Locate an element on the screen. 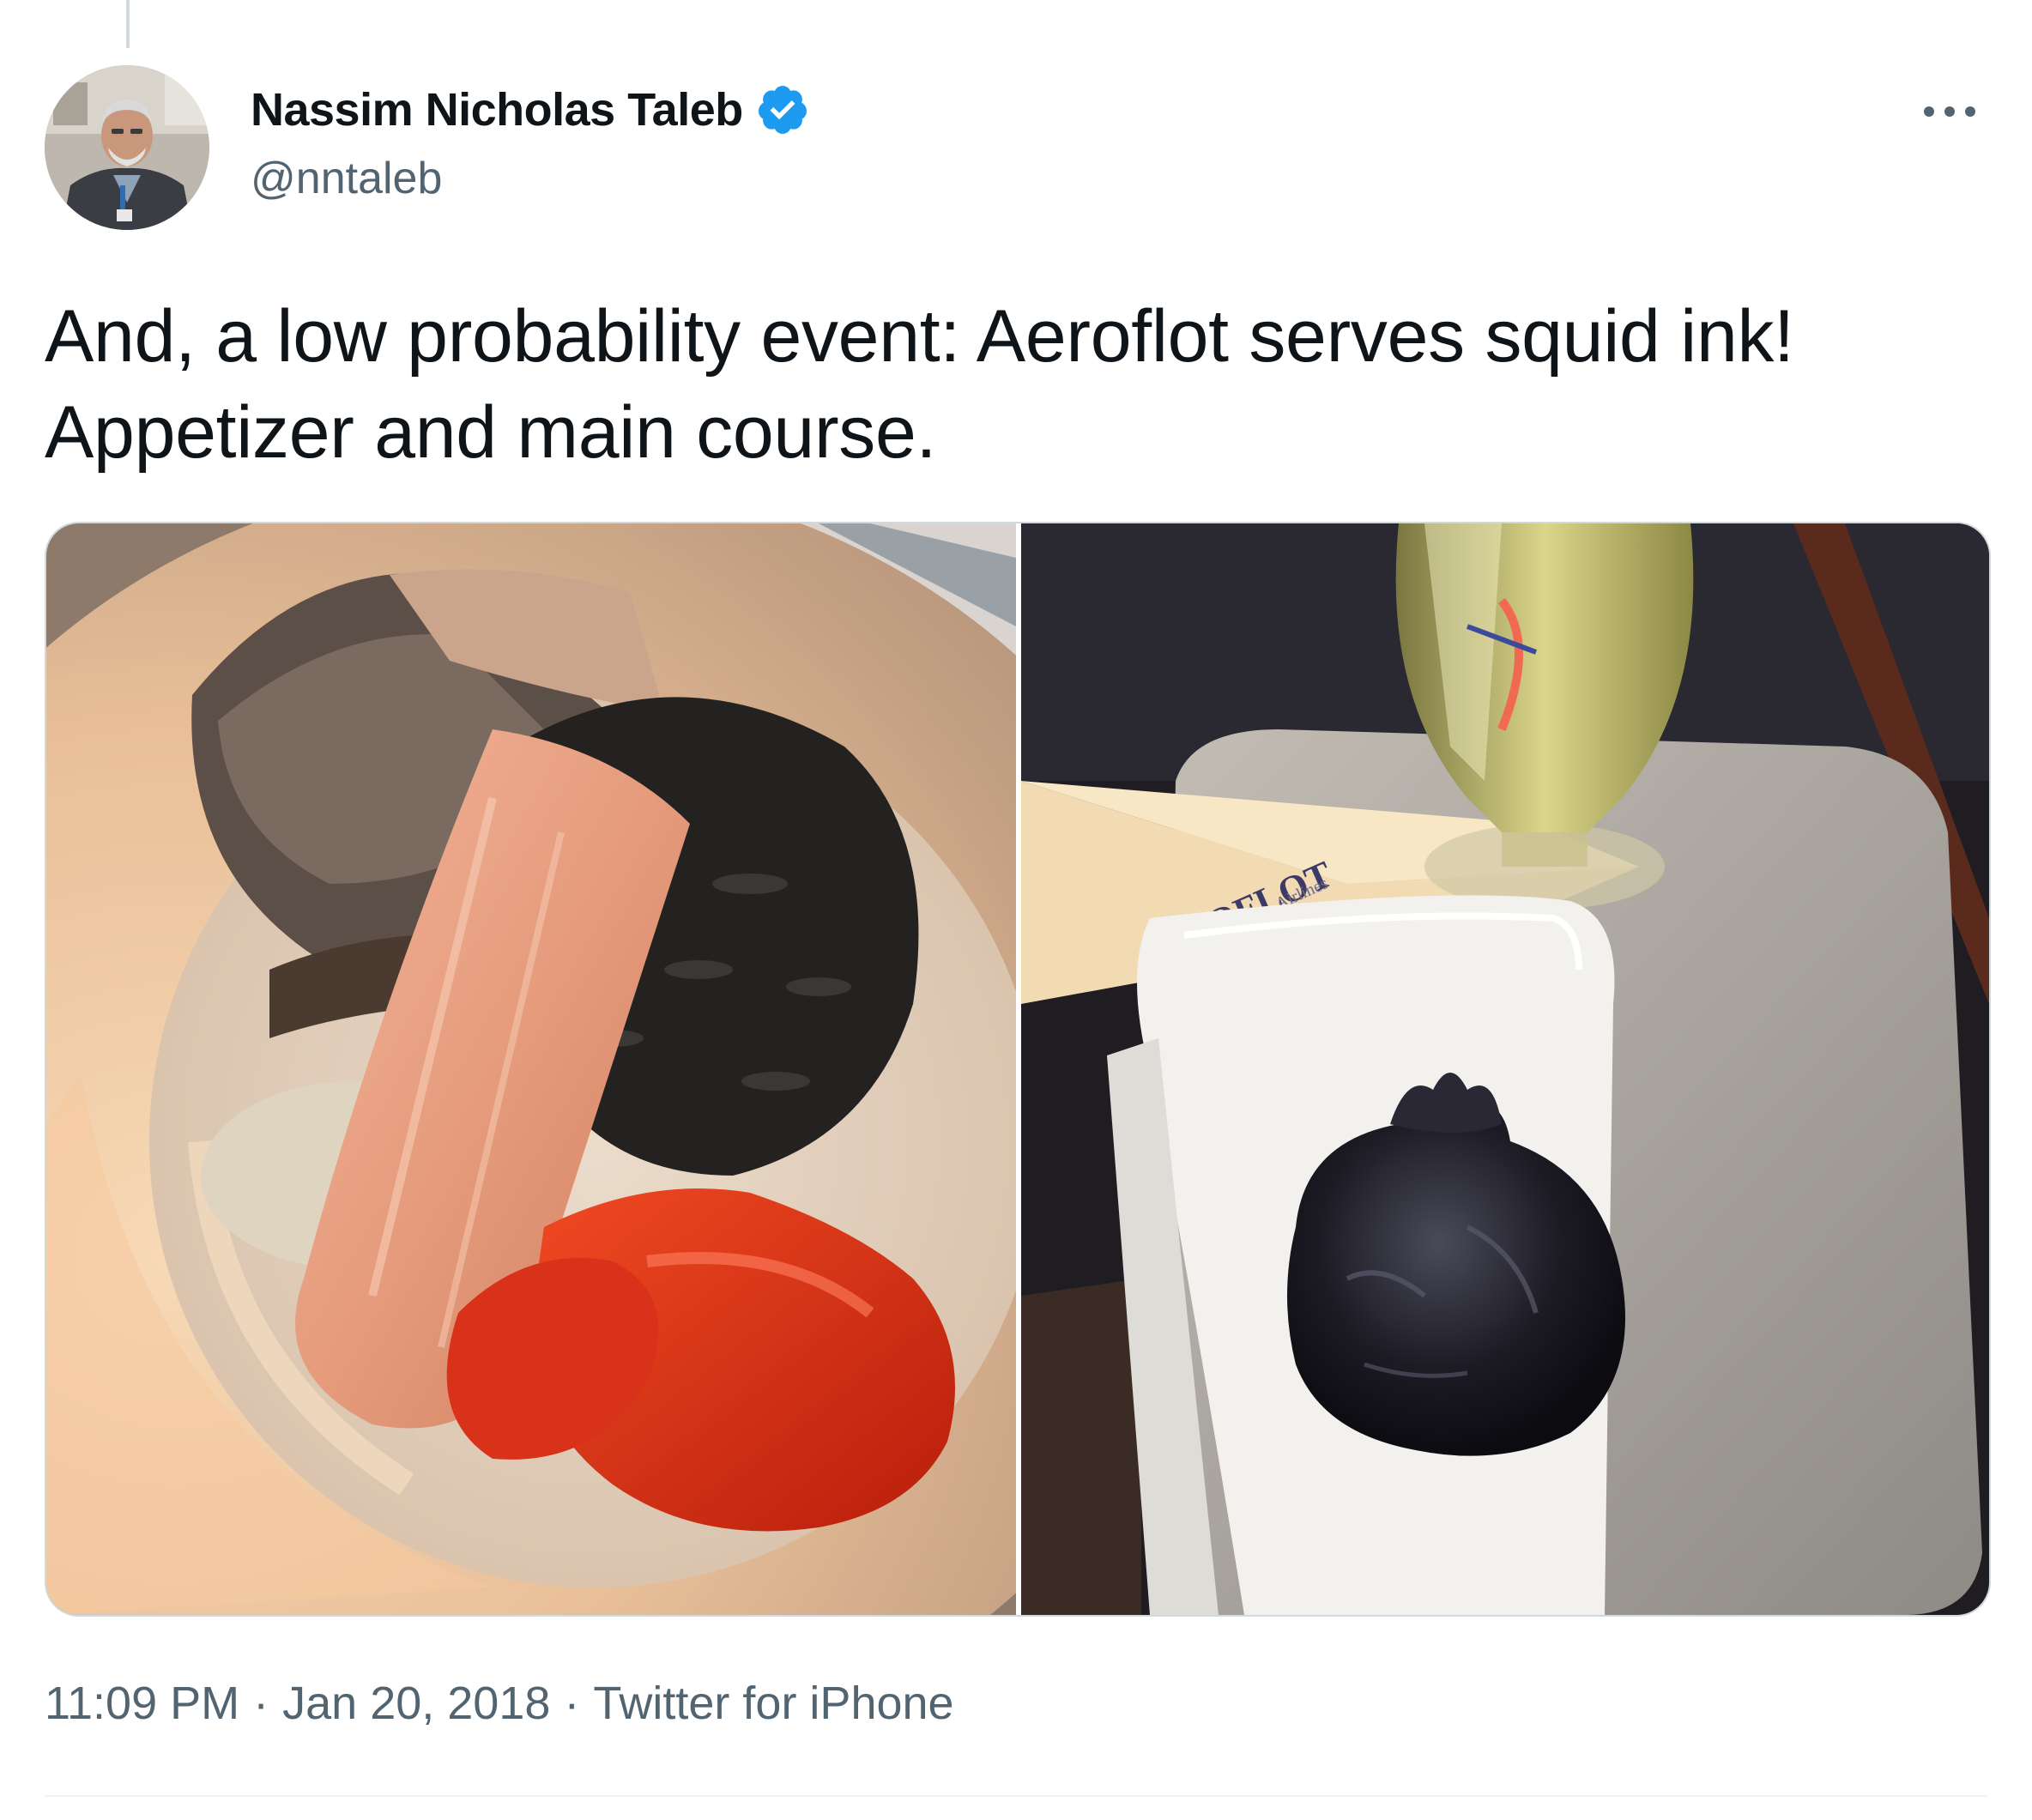 The width and height of the screenshot is (2032, 1820). tweet-source: Twitter for iPhone is located at coordinates (773, 1703).